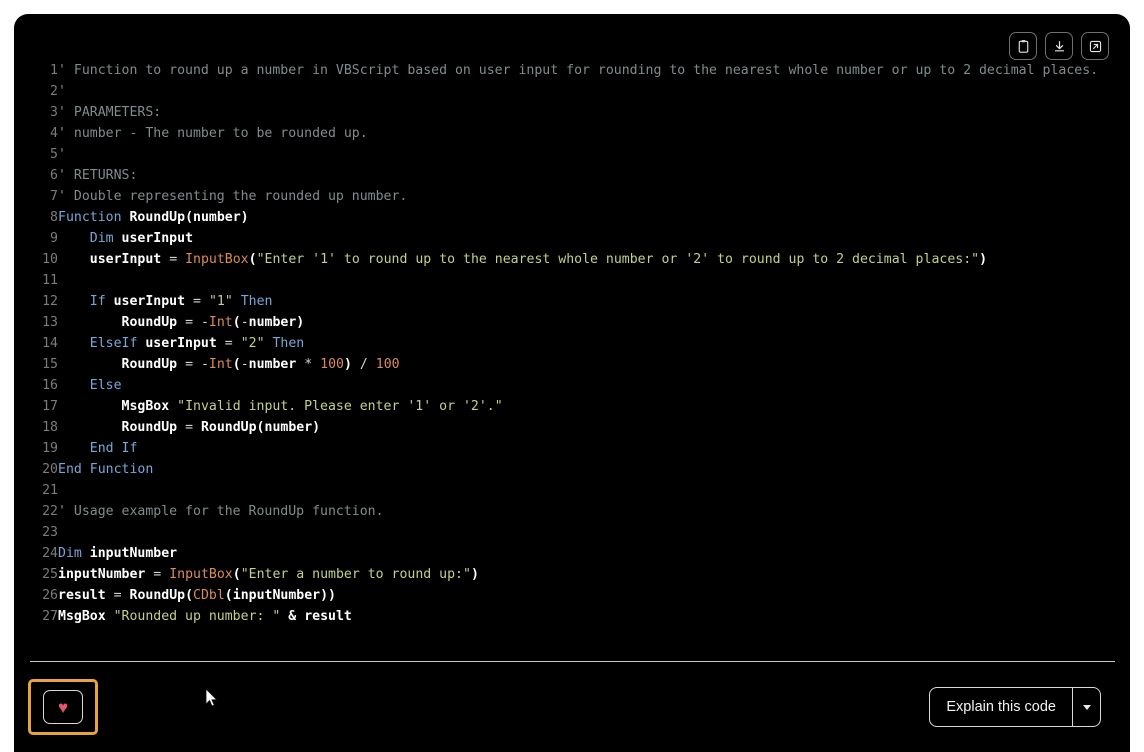  Describe the element at coordinates (556, 364) in the screenshot. I see `code-line: 15 RoundUp = -Int(-number * 100) / 100` at that location.